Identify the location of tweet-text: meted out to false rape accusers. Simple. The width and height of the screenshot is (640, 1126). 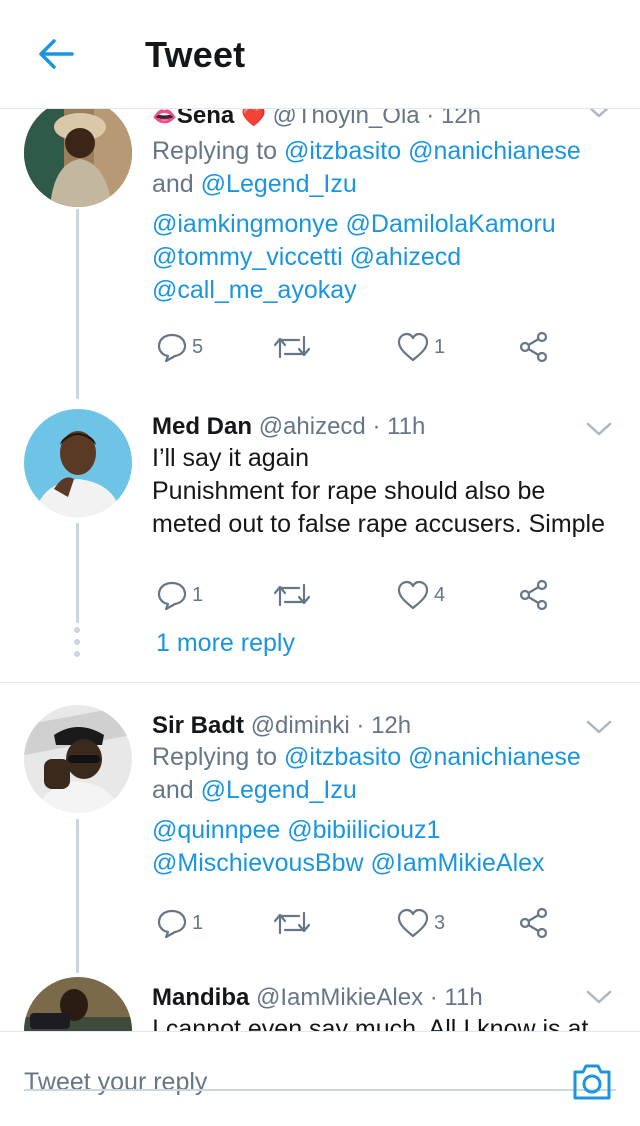
(387, 524).